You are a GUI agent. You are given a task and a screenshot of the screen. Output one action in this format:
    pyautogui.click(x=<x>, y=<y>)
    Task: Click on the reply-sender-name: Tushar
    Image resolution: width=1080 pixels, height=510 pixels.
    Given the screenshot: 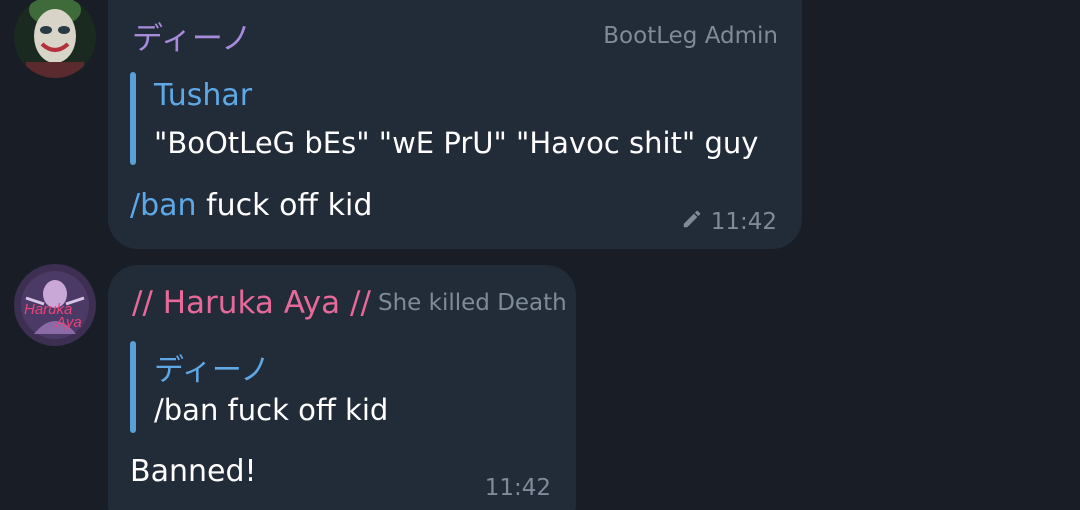 What is the action you would take?
    pyautogui.click(x=203, y=95)
    